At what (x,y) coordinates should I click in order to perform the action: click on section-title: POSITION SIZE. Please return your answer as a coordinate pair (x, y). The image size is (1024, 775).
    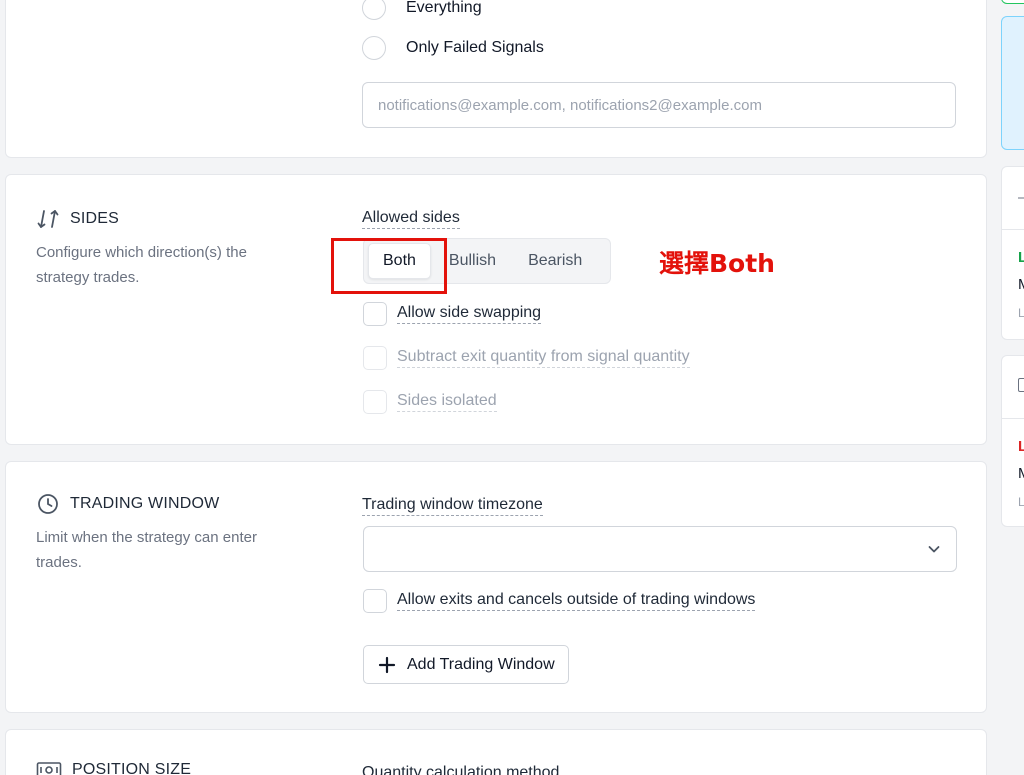
    Looking at the image, I should click on (132, 768).